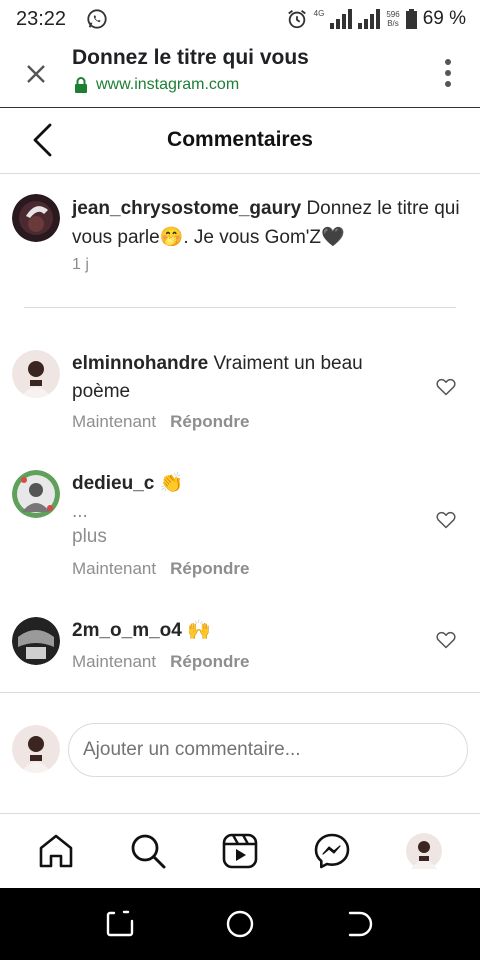 The width and height of the screenshot is (480, 960). Describe the element at coordinates (81, 85) in the screenshot. I see `lock-icon` at that location.